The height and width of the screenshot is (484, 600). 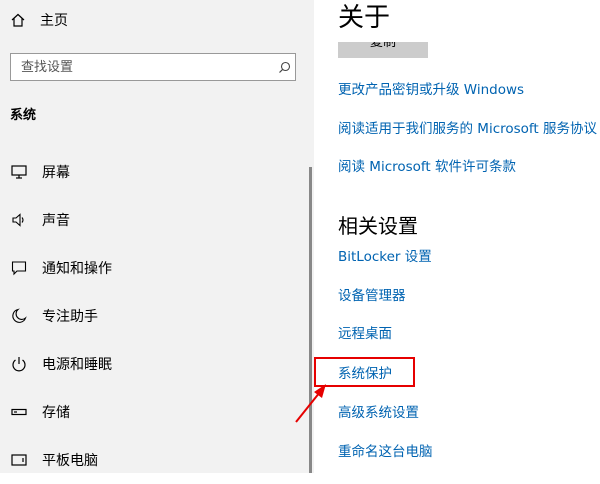 I want to click on sidebar-item-notifications: 通知和操作, so click(x=155, y=268).